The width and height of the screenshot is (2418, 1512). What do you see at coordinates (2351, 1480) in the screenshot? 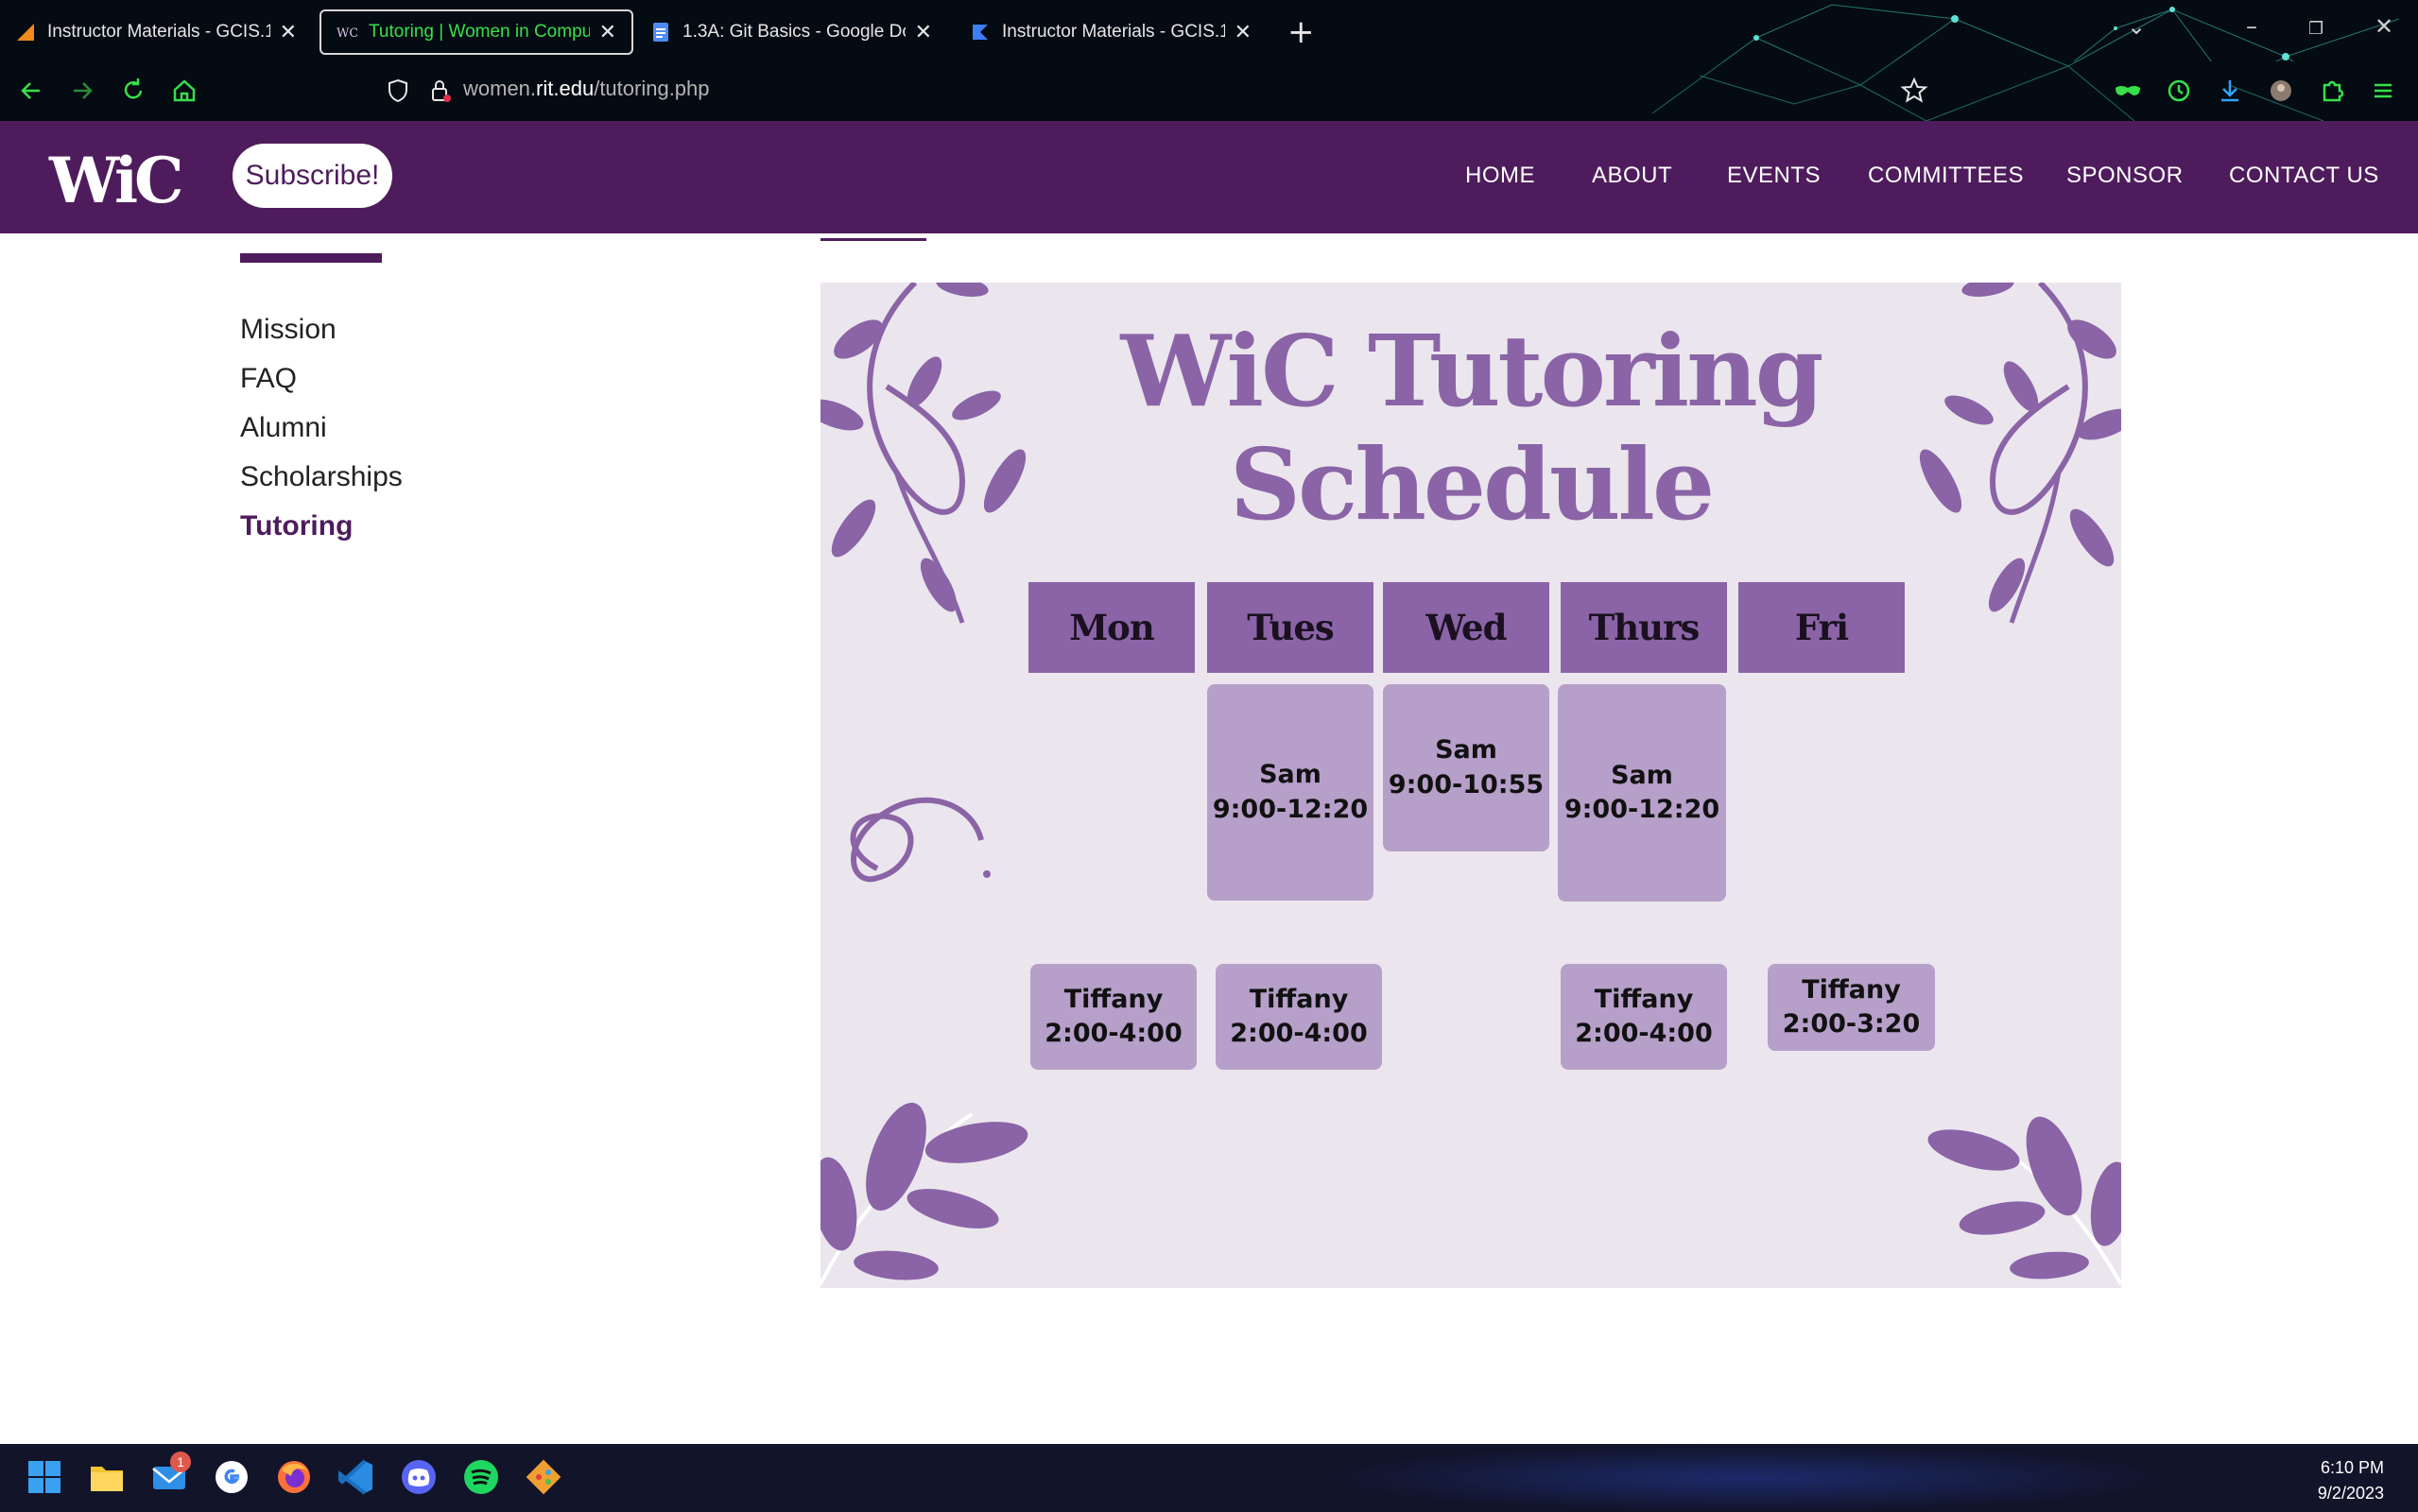
I see `system-clock: 6:10 PM 9/2/2023` at bounding box center [2351, 1480].